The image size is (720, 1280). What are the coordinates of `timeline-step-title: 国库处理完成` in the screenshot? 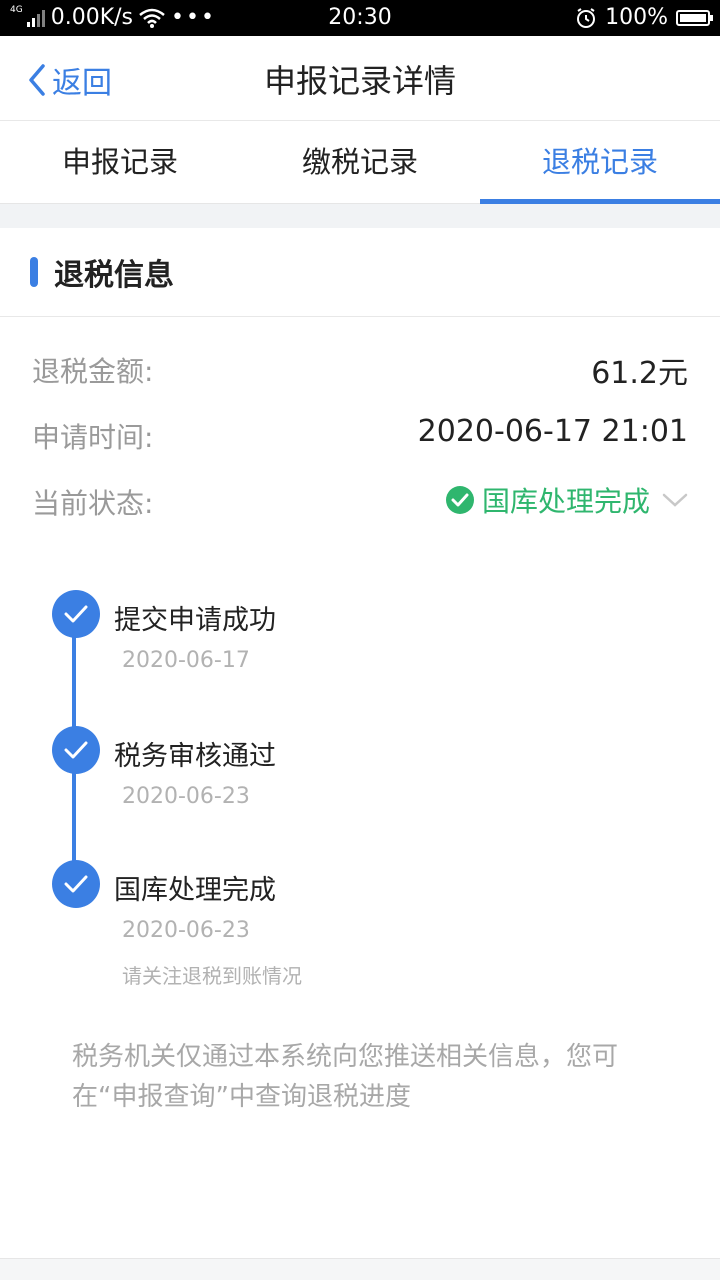 It's located at (195, 890).